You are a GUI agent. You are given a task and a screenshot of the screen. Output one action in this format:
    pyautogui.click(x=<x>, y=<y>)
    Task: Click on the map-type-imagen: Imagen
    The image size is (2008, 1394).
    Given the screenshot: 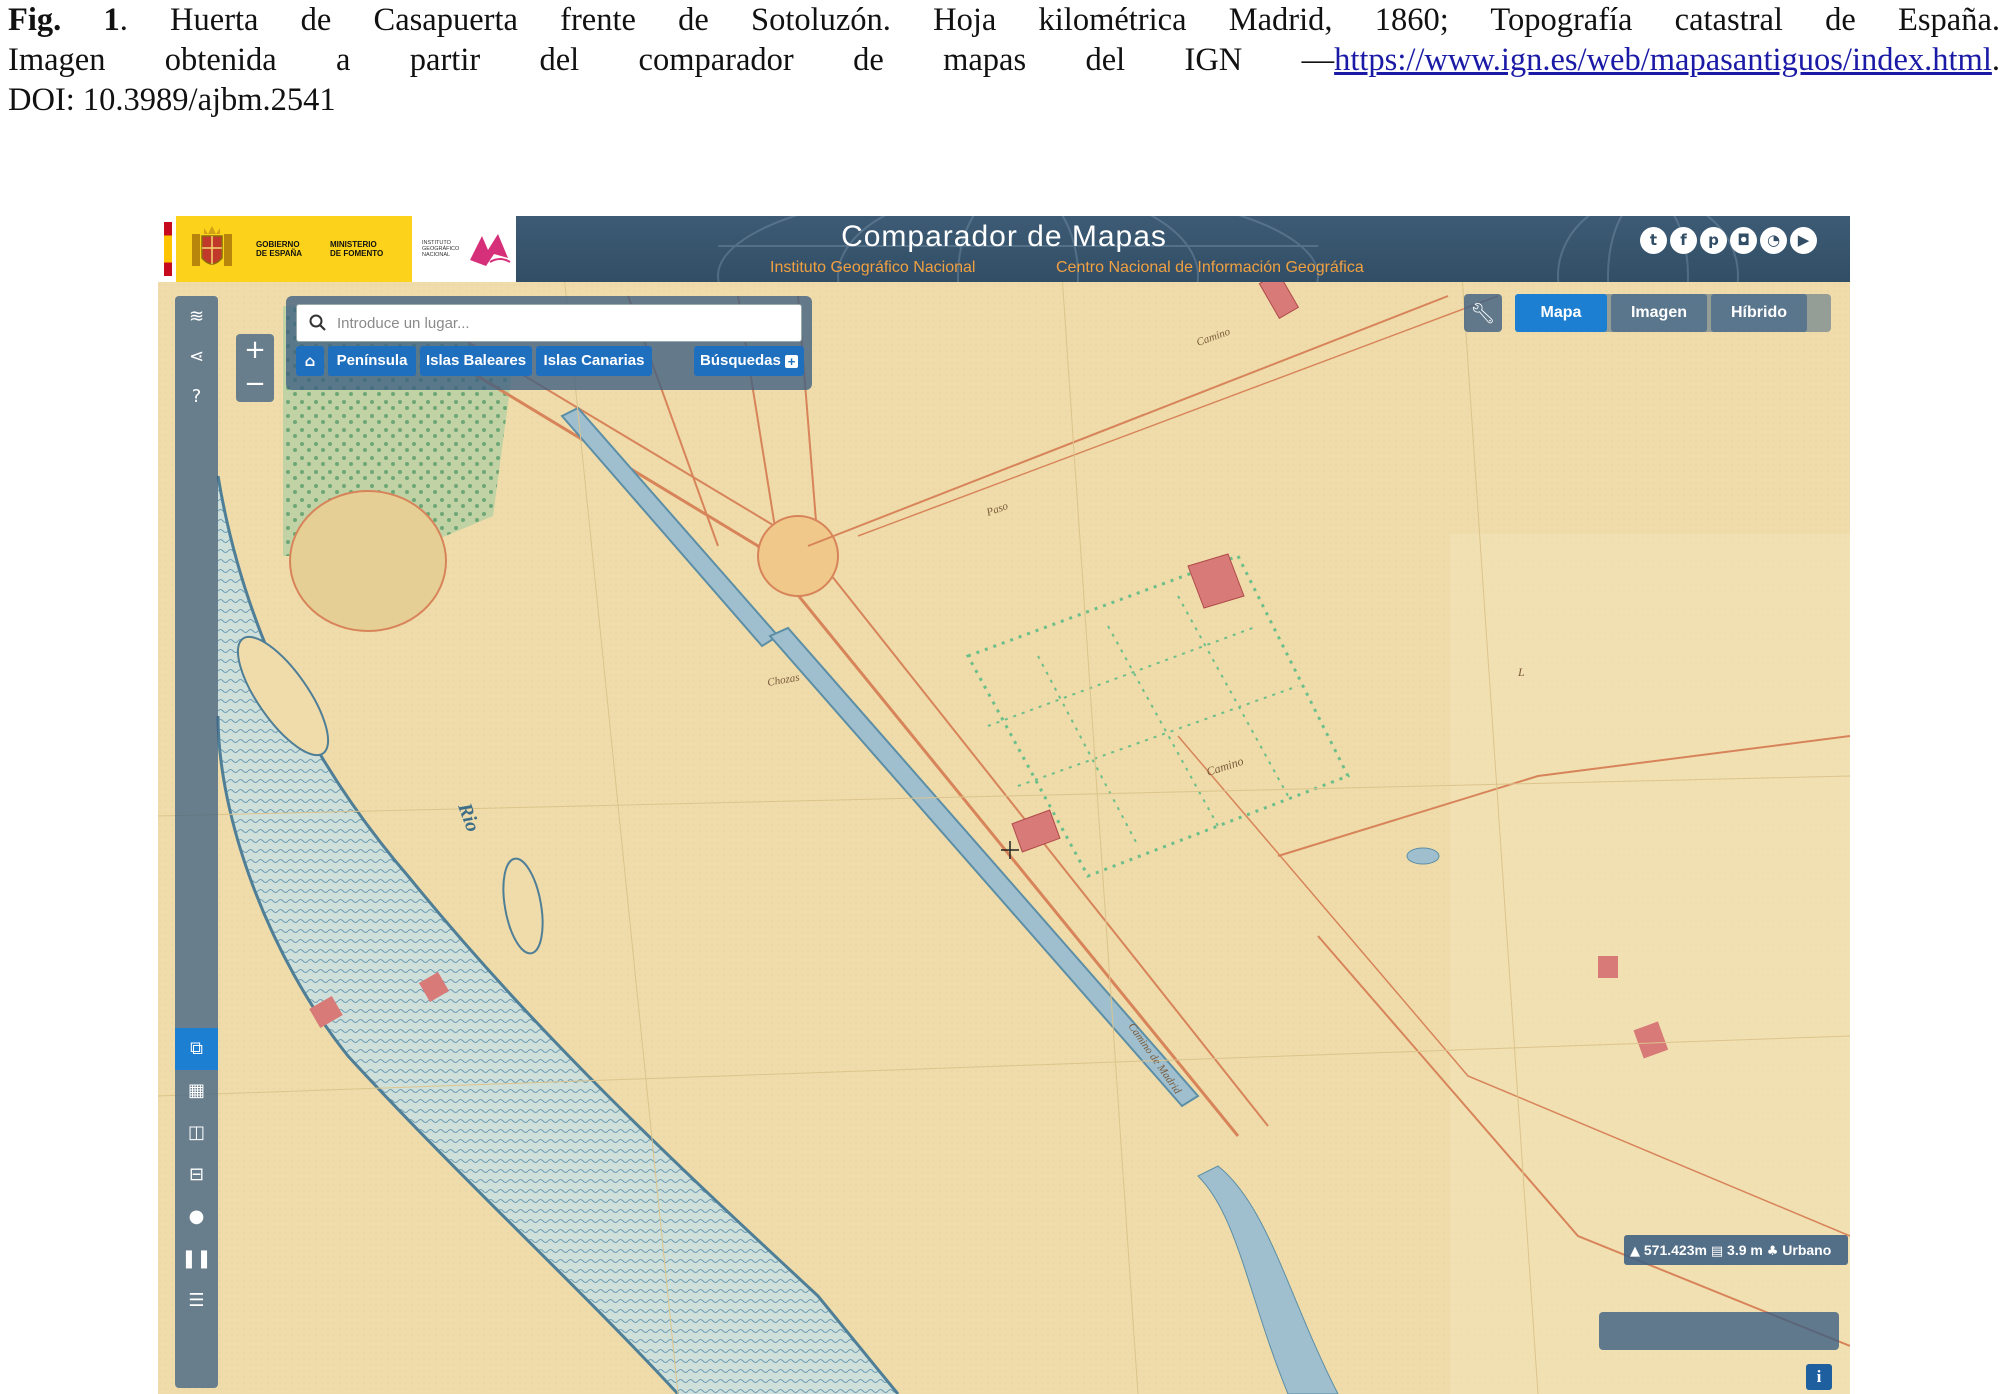 What is the action you would take?
    pyautogui.click(x=1659, y=313)
    